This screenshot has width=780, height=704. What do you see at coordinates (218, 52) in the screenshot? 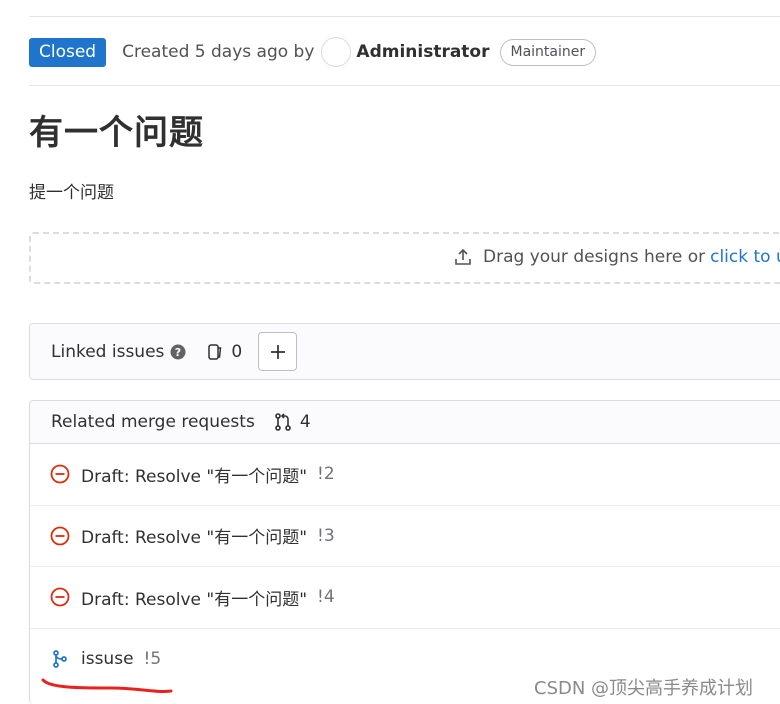
I see `created-text: Created 5 days ago by` at bounding box center [218, 52].